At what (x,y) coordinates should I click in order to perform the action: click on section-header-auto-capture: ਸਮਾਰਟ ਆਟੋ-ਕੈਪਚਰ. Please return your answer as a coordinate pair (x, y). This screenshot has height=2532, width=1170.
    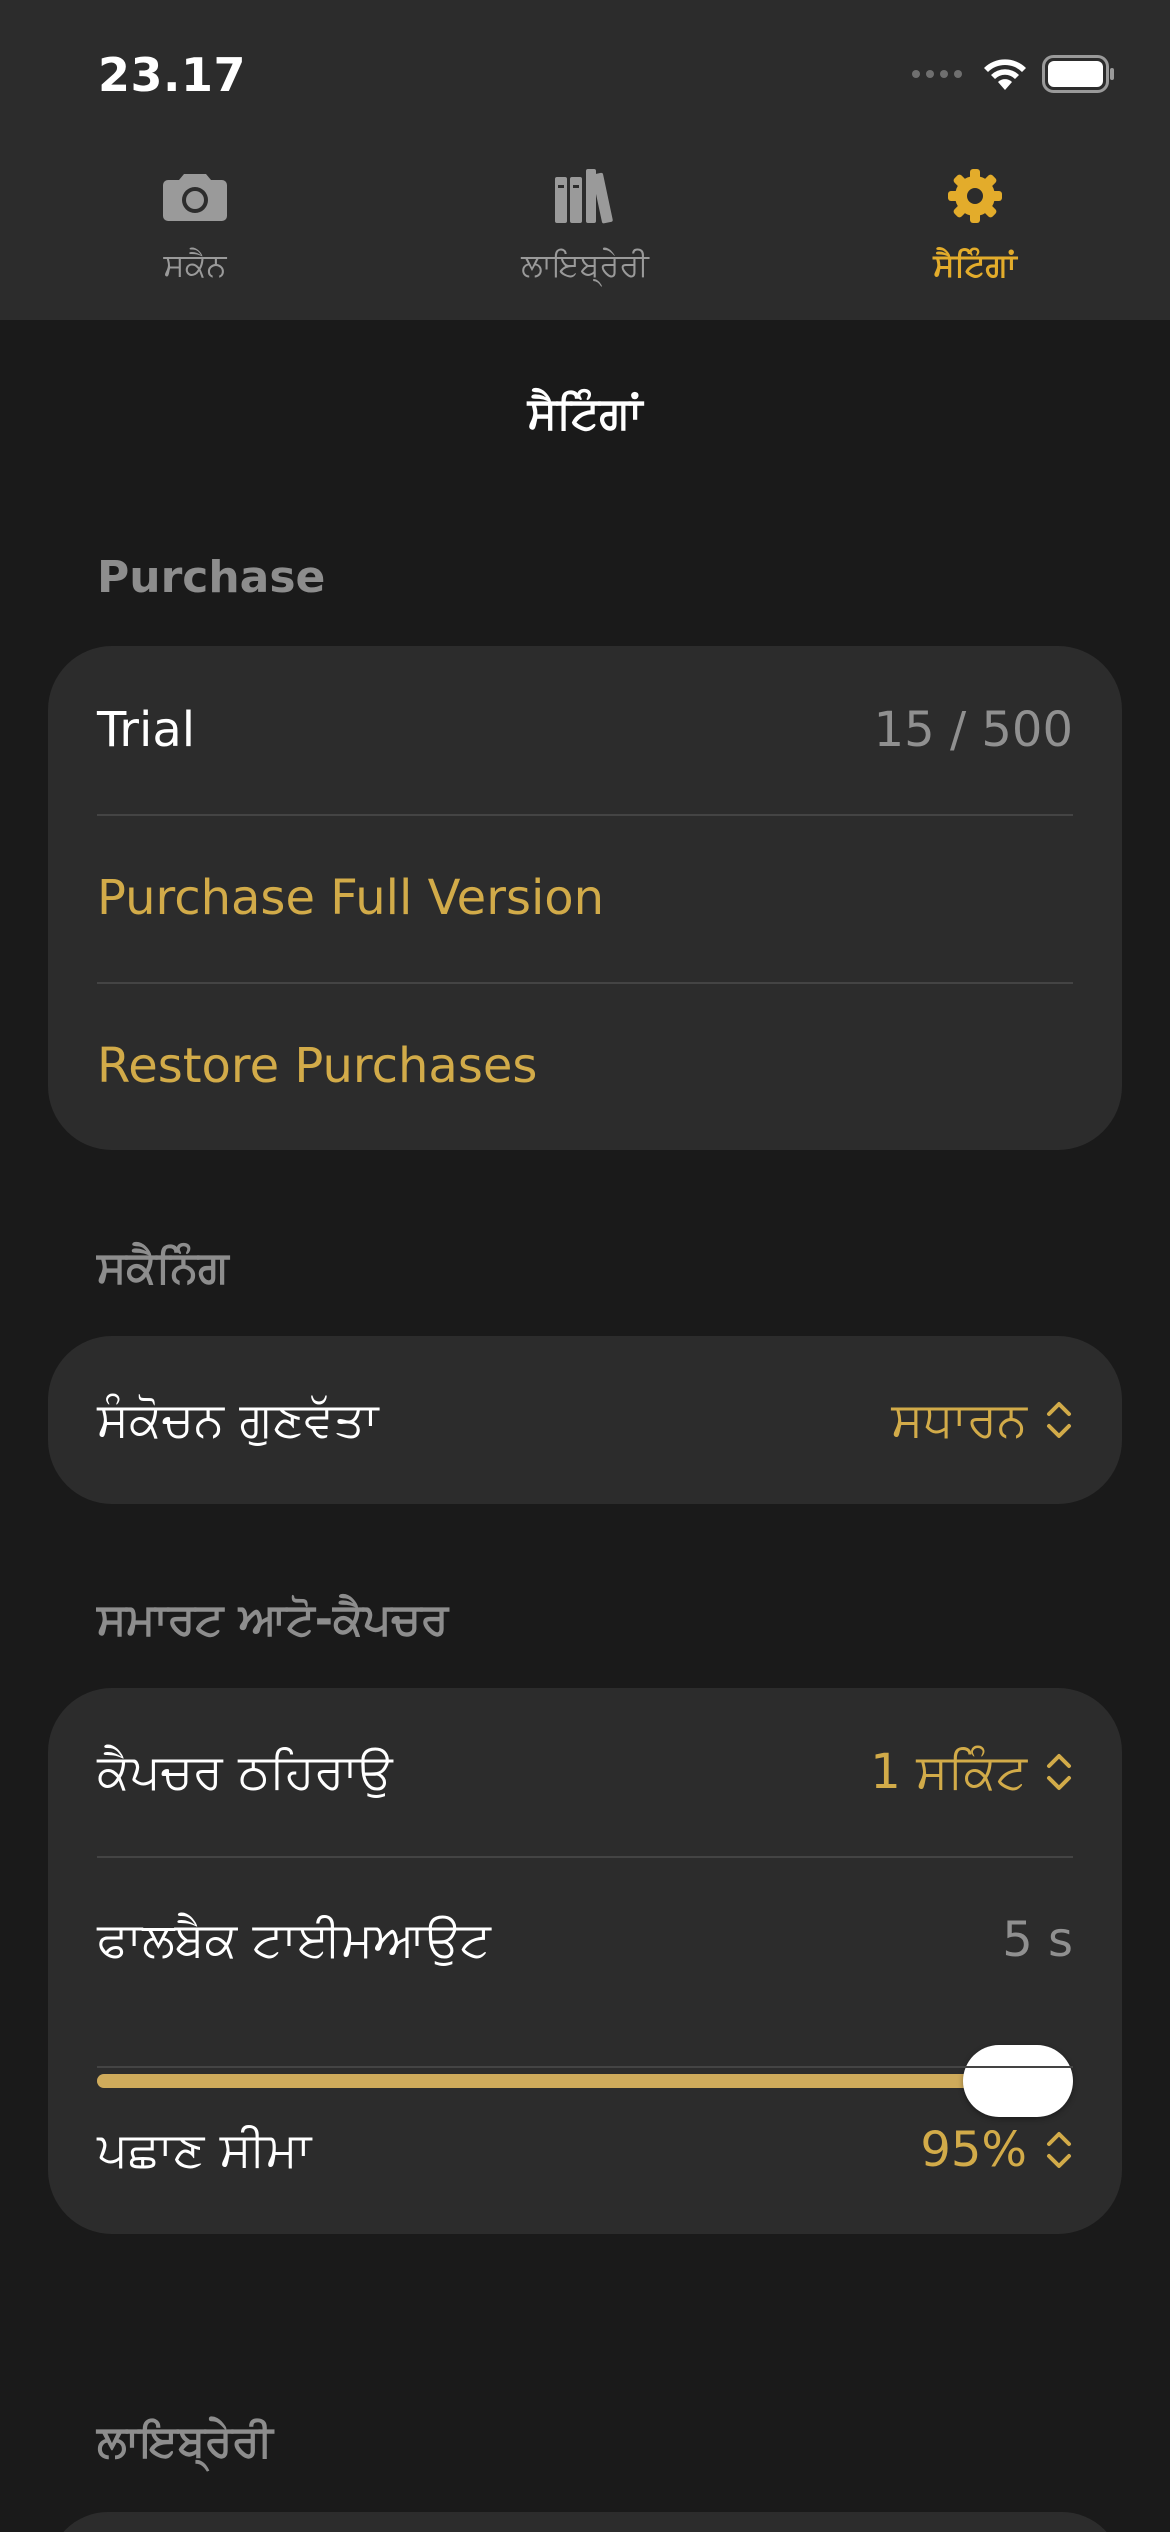
    Looking at the image, I should click on (273, 1619).